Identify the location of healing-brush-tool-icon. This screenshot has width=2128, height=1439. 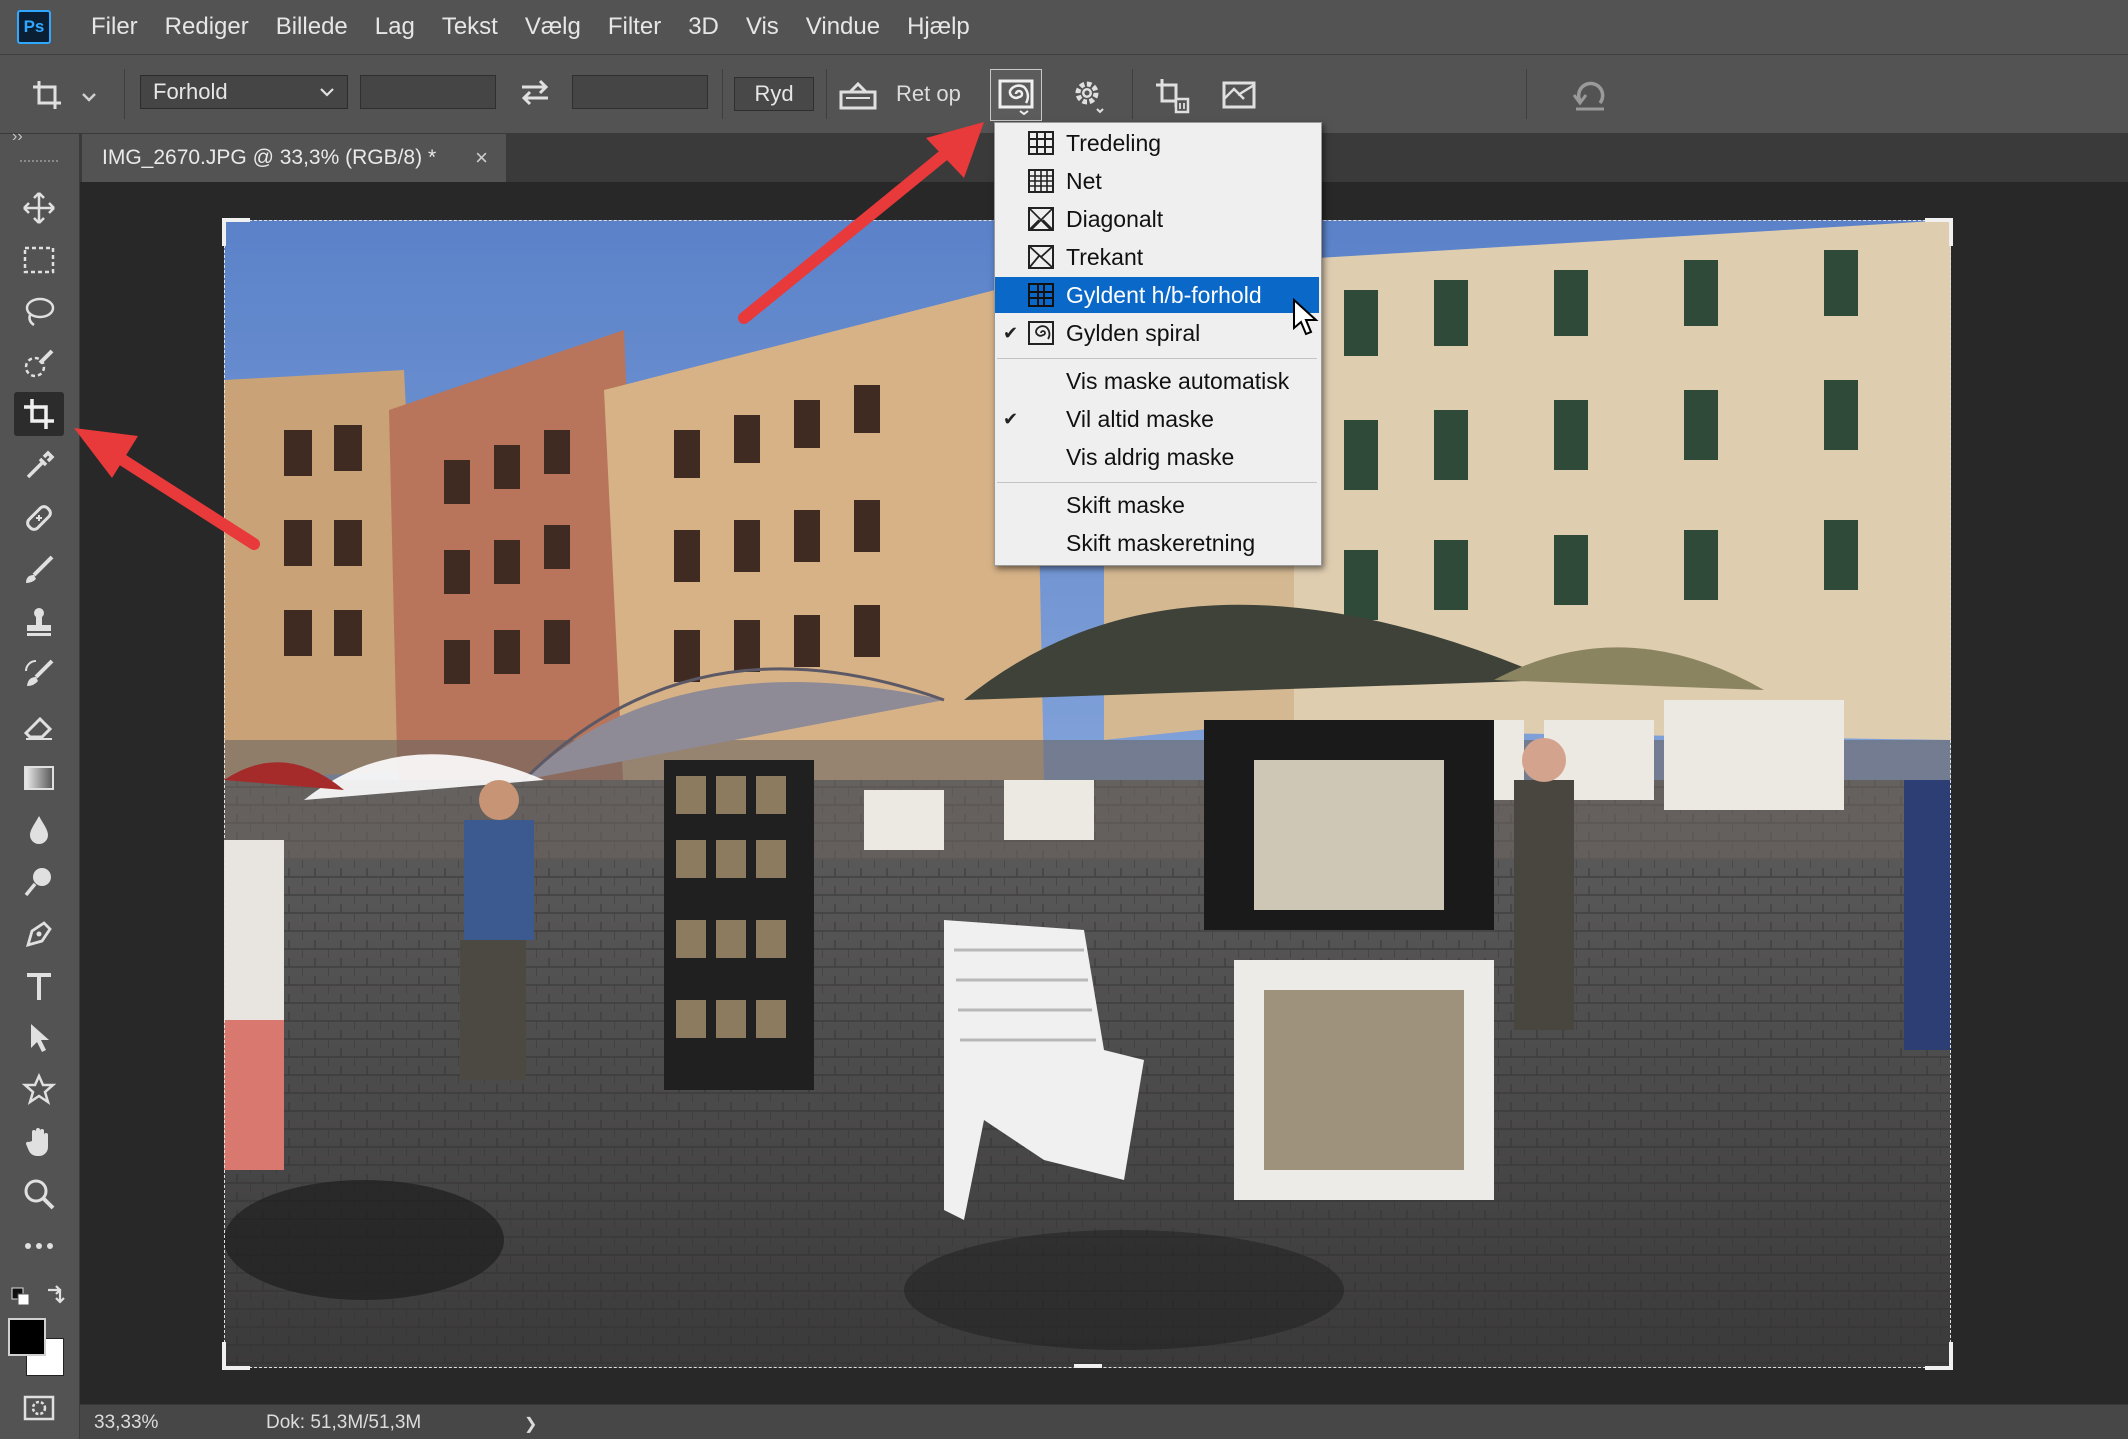
(39, 518).